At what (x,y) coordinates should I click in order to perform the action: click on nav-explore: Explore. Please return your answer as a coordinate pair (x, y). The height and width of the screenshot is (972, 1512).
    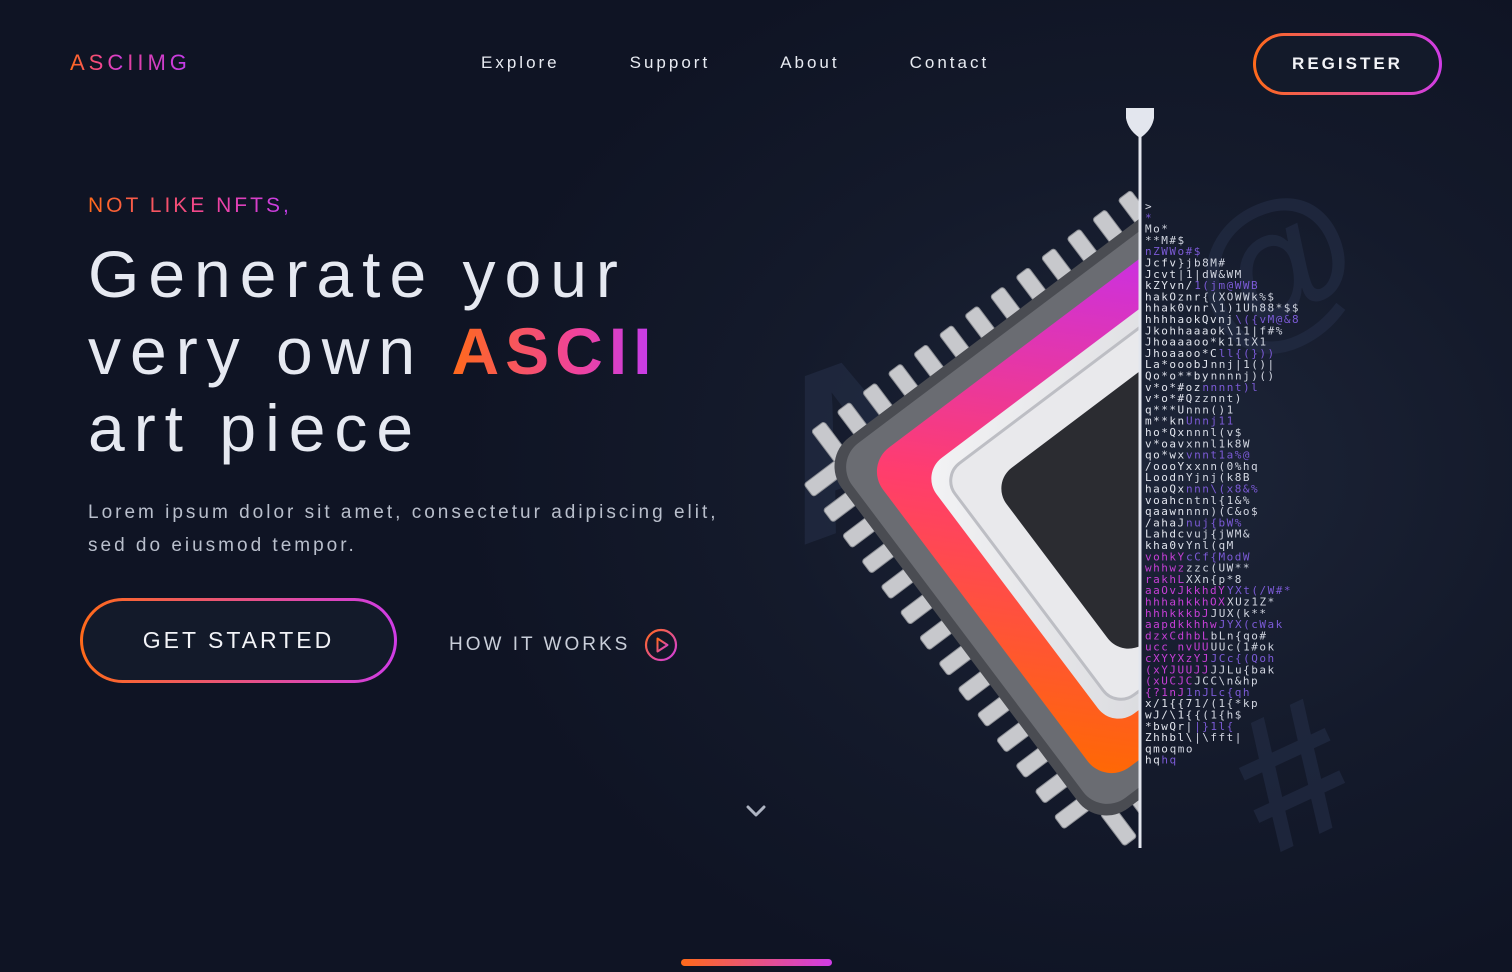
    Looking at the image, I should click on (520, 63).